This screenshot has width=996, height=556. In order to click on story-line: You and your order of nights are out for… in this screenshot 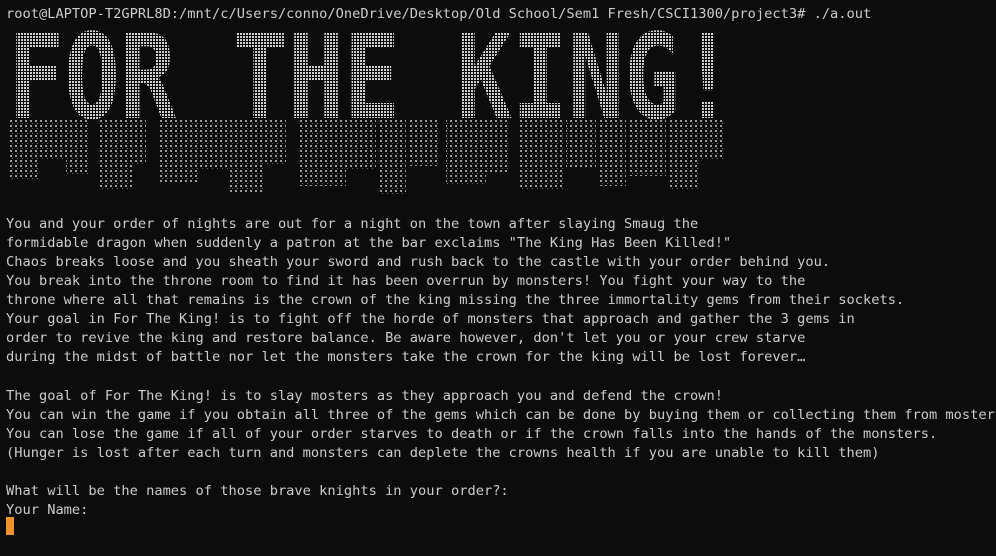, I will do `click(352, 224)`.